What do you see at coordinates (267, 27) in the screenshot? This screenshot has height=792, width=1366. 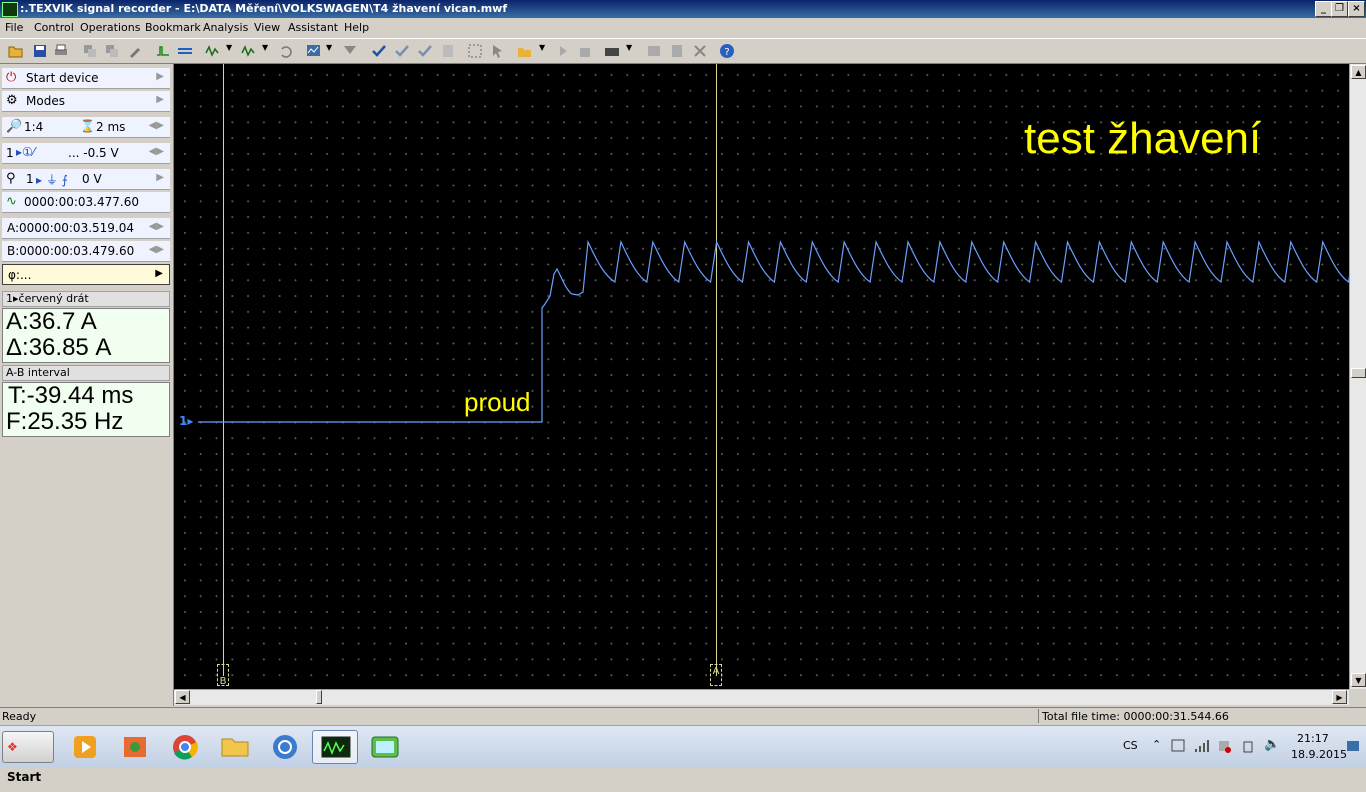 I see `menu-view: View` at bounding box center [267, 27].